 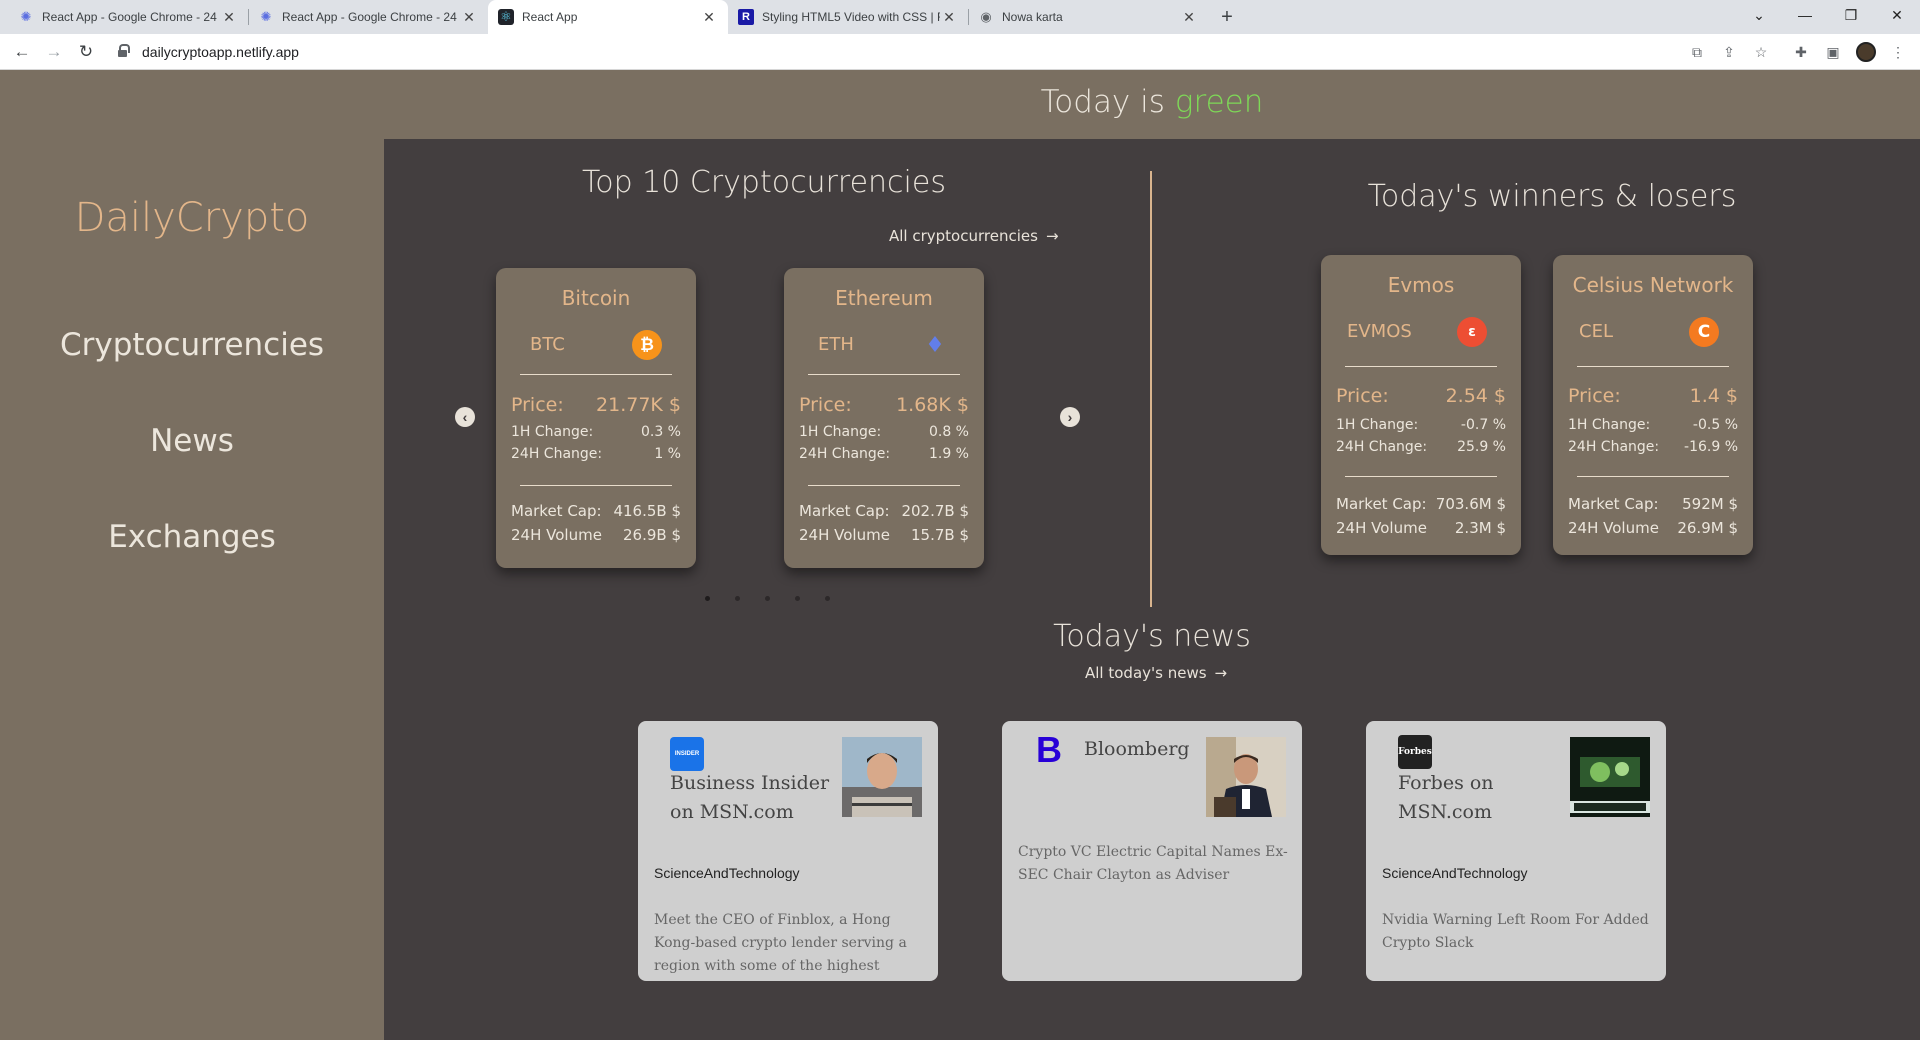 What do you see at coordinates (220, 52) in the screenshot?
I see `url-text: dailycryptoapp.netlify.app` at bounding box center [220, 52].